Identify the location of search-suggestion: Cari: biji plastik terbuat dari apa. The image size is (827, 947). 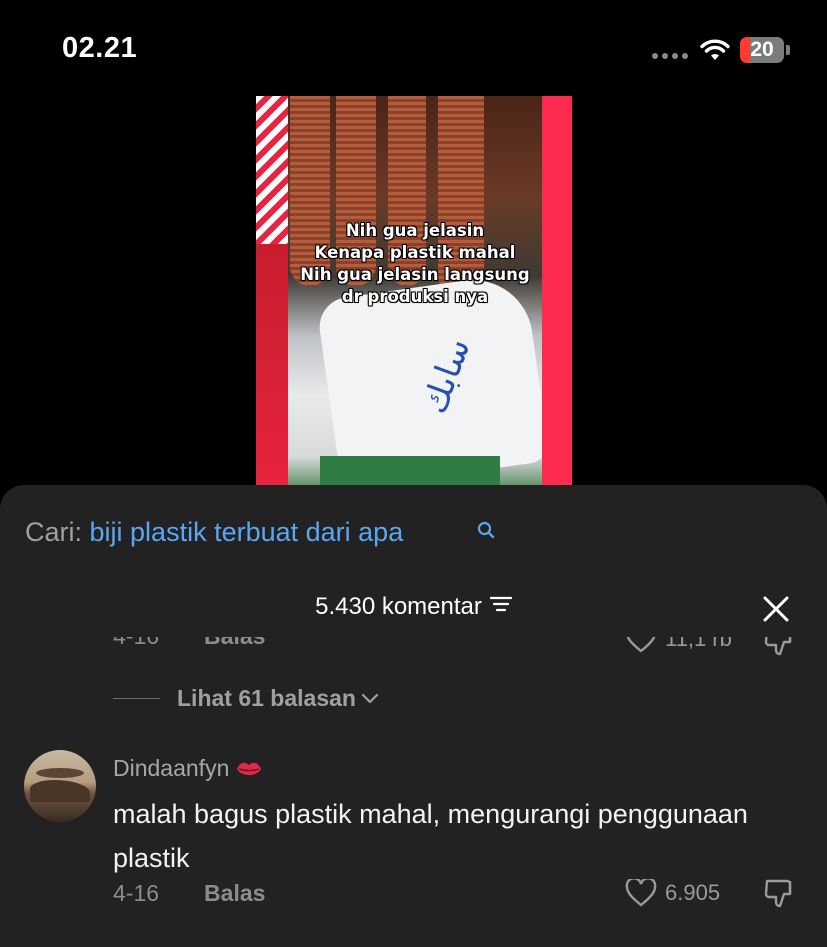
(260, 532).